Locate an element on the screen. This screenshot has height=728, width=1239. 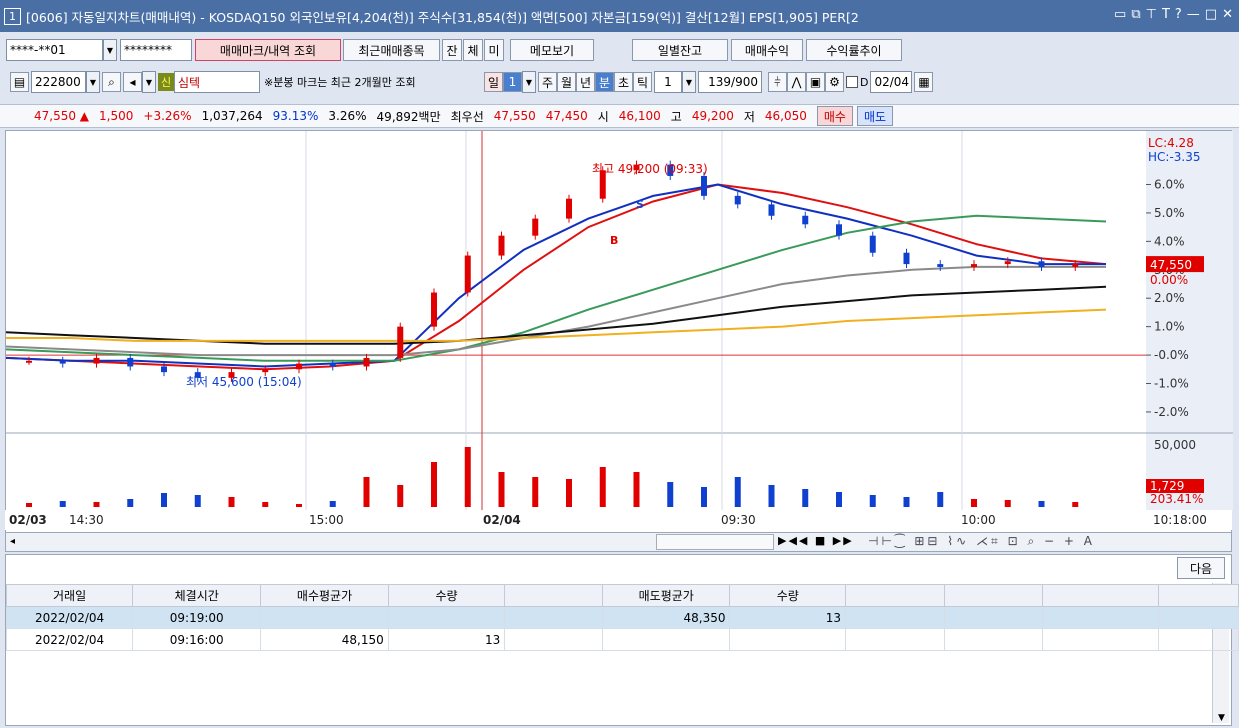
code-dropdown-icon: ▼ is located at coordinates (93, 82).